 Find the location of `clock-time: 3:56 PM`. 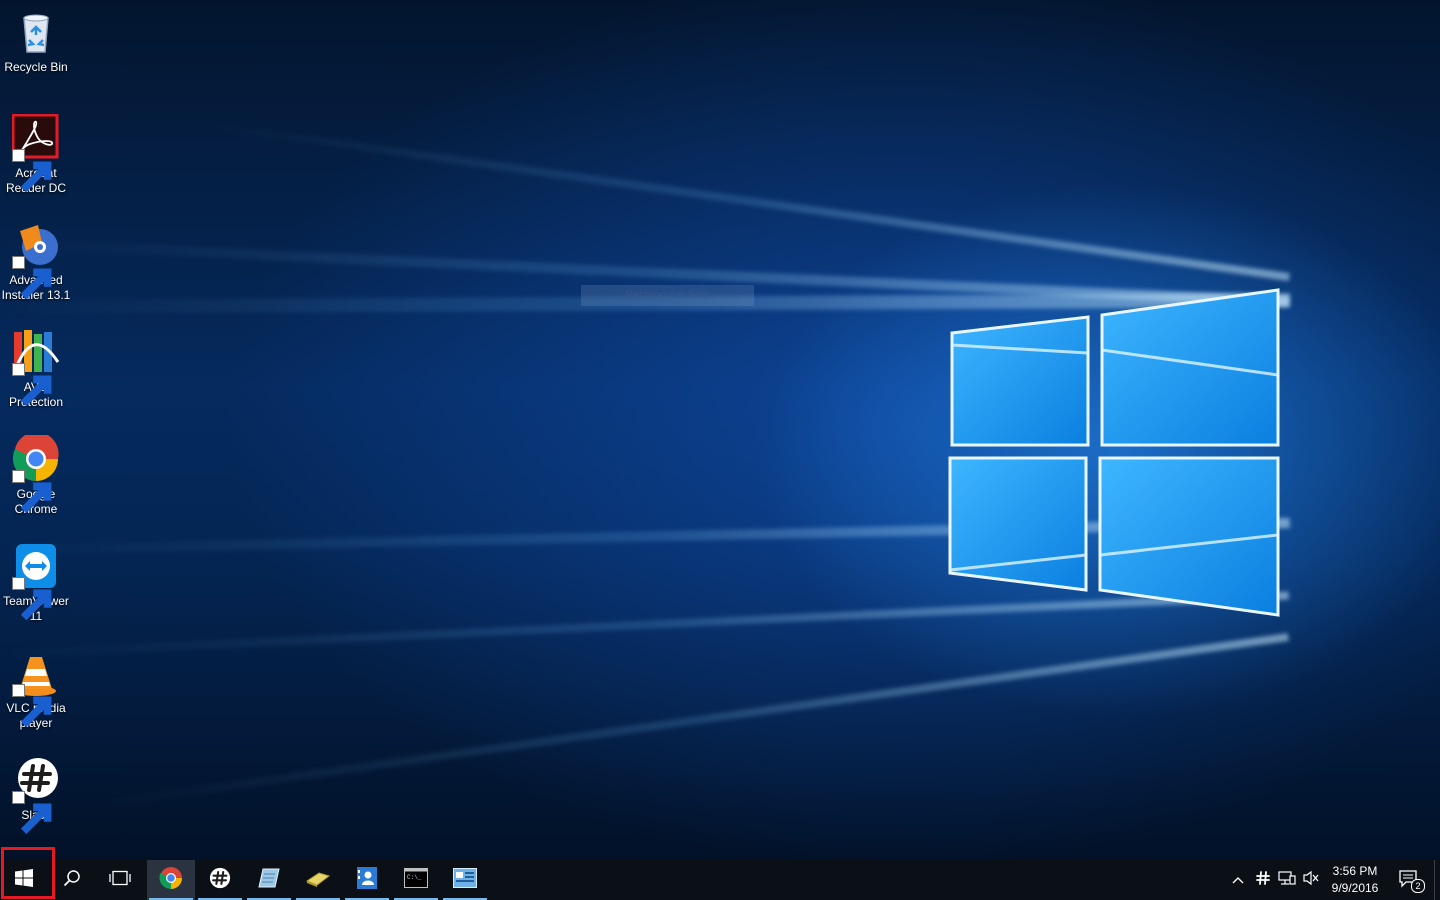

clock-time: 3:56 PM is located at coordinates (1355, 871).